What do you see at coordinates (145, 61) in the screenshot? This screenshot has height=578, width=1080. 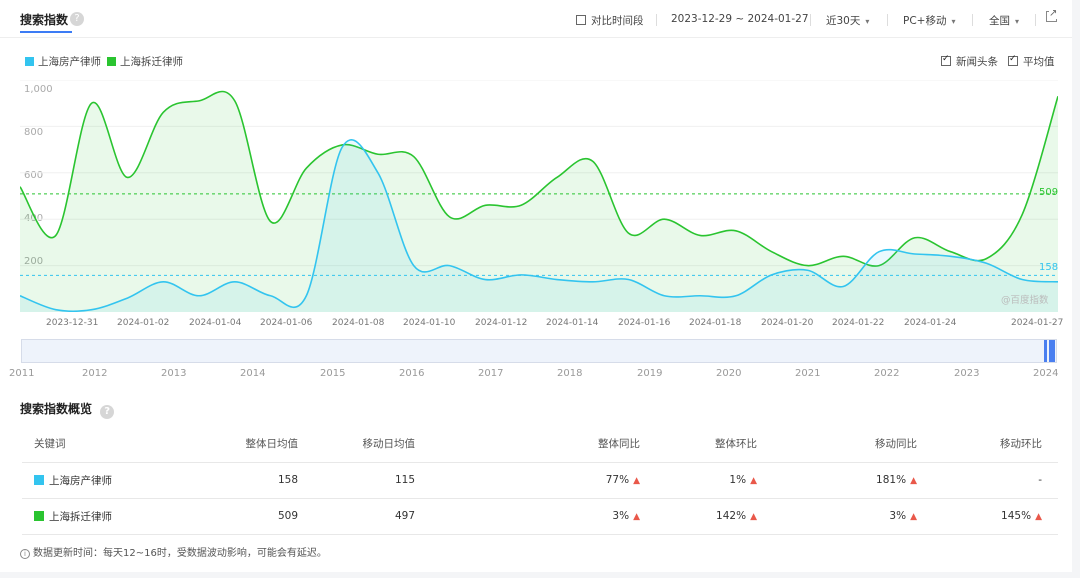 I see `legend-item-series2: 上海拆迁律师` at bounding box center [145, 61].